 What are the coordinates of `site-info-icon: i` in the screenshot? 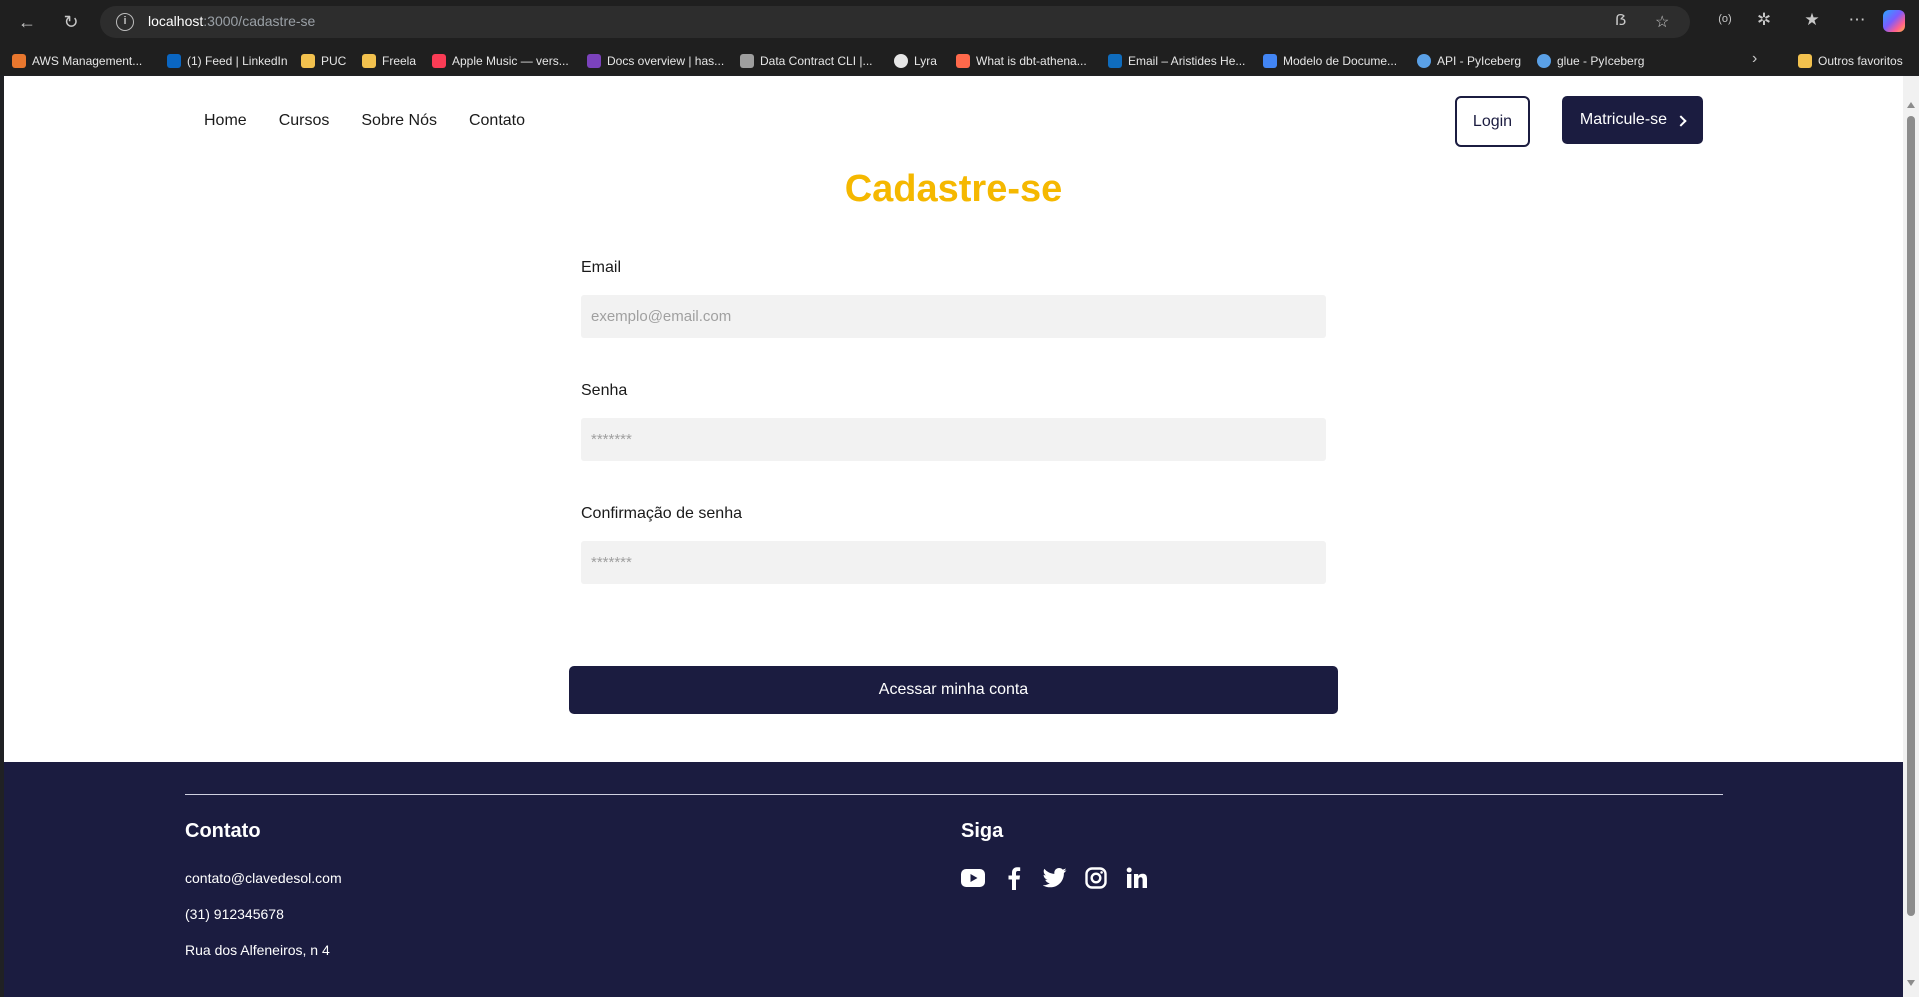 It's located at (125, 22).